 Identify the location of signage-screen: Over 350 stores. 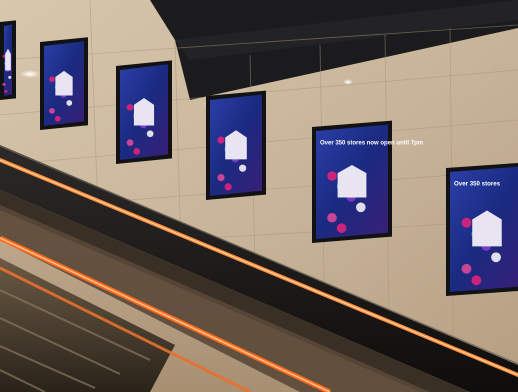
(482, 229).